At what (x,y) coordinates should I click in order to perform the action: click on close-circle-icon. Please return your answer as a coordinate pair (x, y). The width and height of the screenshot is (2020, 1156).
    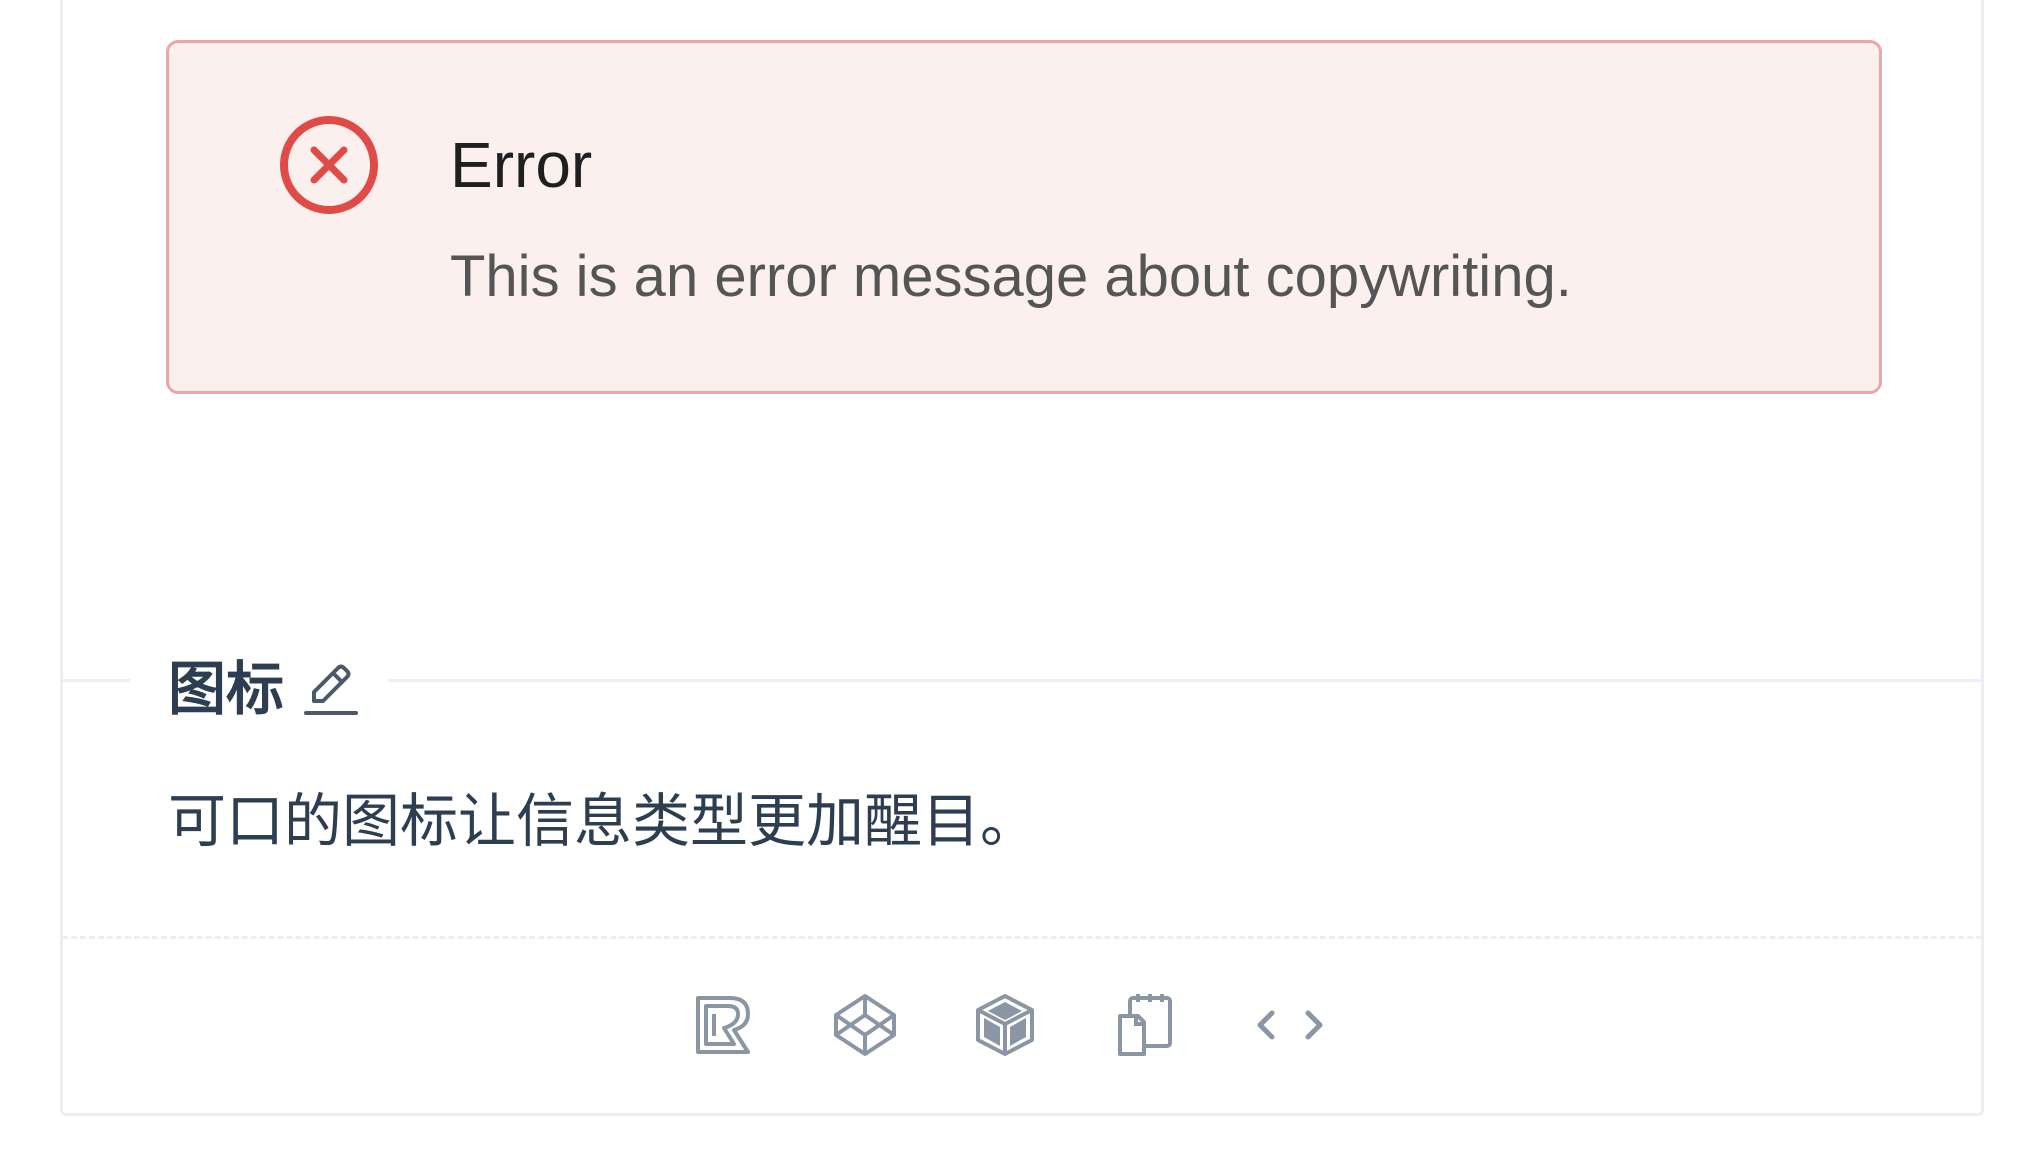
    Looking at the image, I should click on (329, 165).